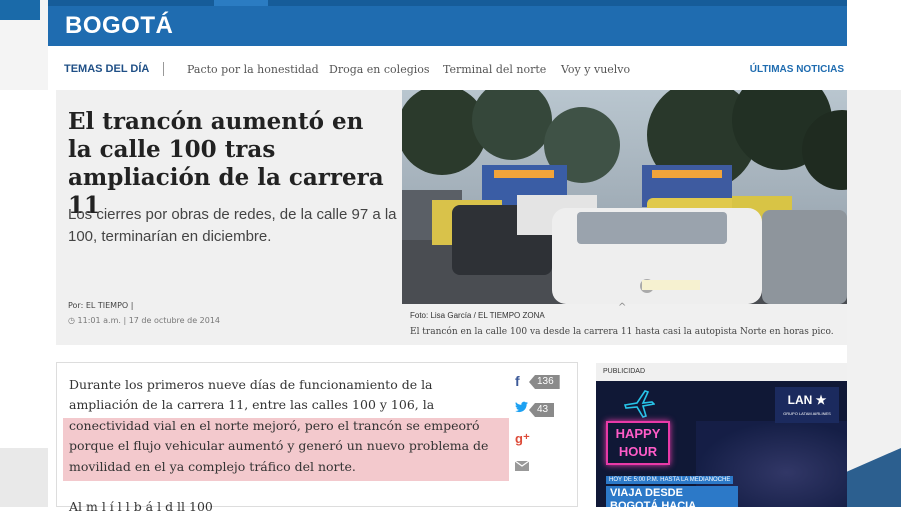  Describe the element at coordinates (253, 69) in the screenshot. I see `nav-item-honestidad: Pacto por la honestidad` at that location.